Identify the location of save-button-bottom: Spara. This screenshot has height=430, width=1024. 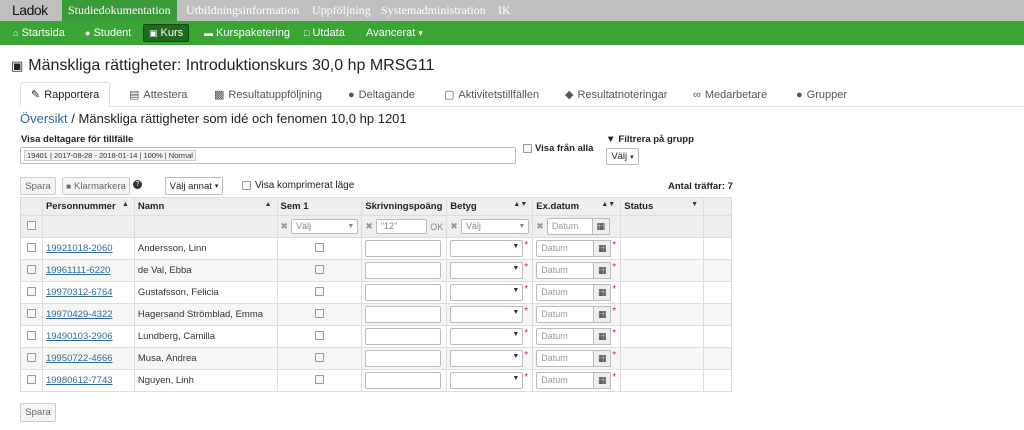
(38, 412).